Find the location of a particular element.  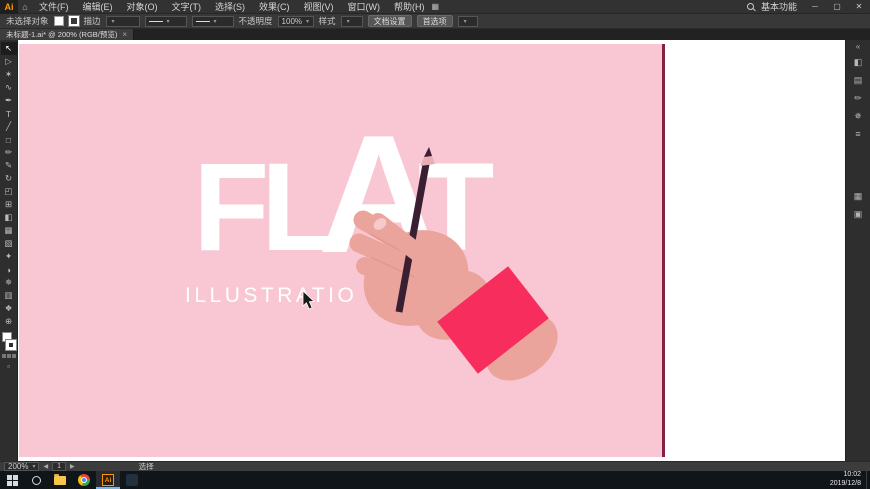

dock-expand-icon: « is located at coordinates (858, 46).